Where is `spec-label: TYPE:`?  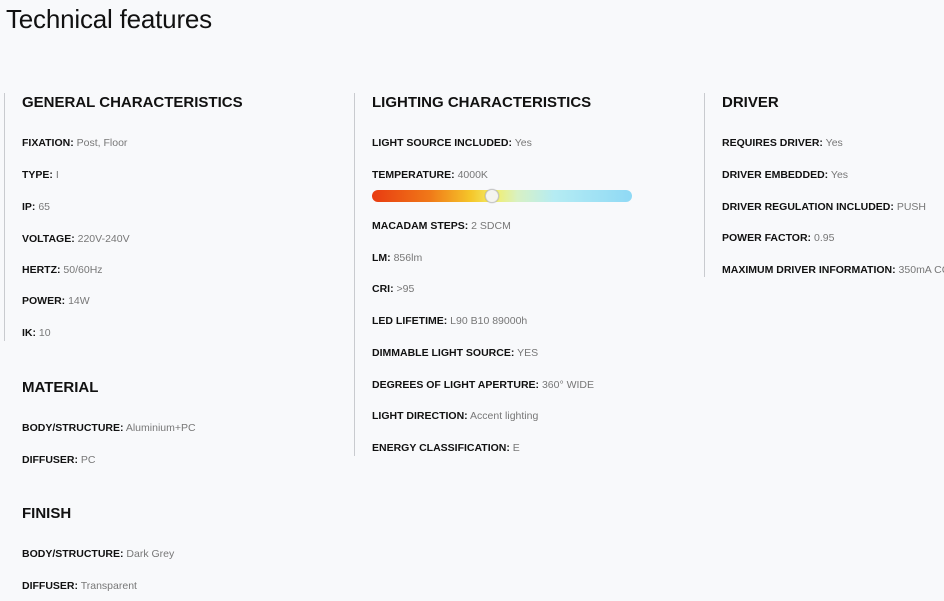 spec-label: TYPE: is located at coordinates (37, 175).